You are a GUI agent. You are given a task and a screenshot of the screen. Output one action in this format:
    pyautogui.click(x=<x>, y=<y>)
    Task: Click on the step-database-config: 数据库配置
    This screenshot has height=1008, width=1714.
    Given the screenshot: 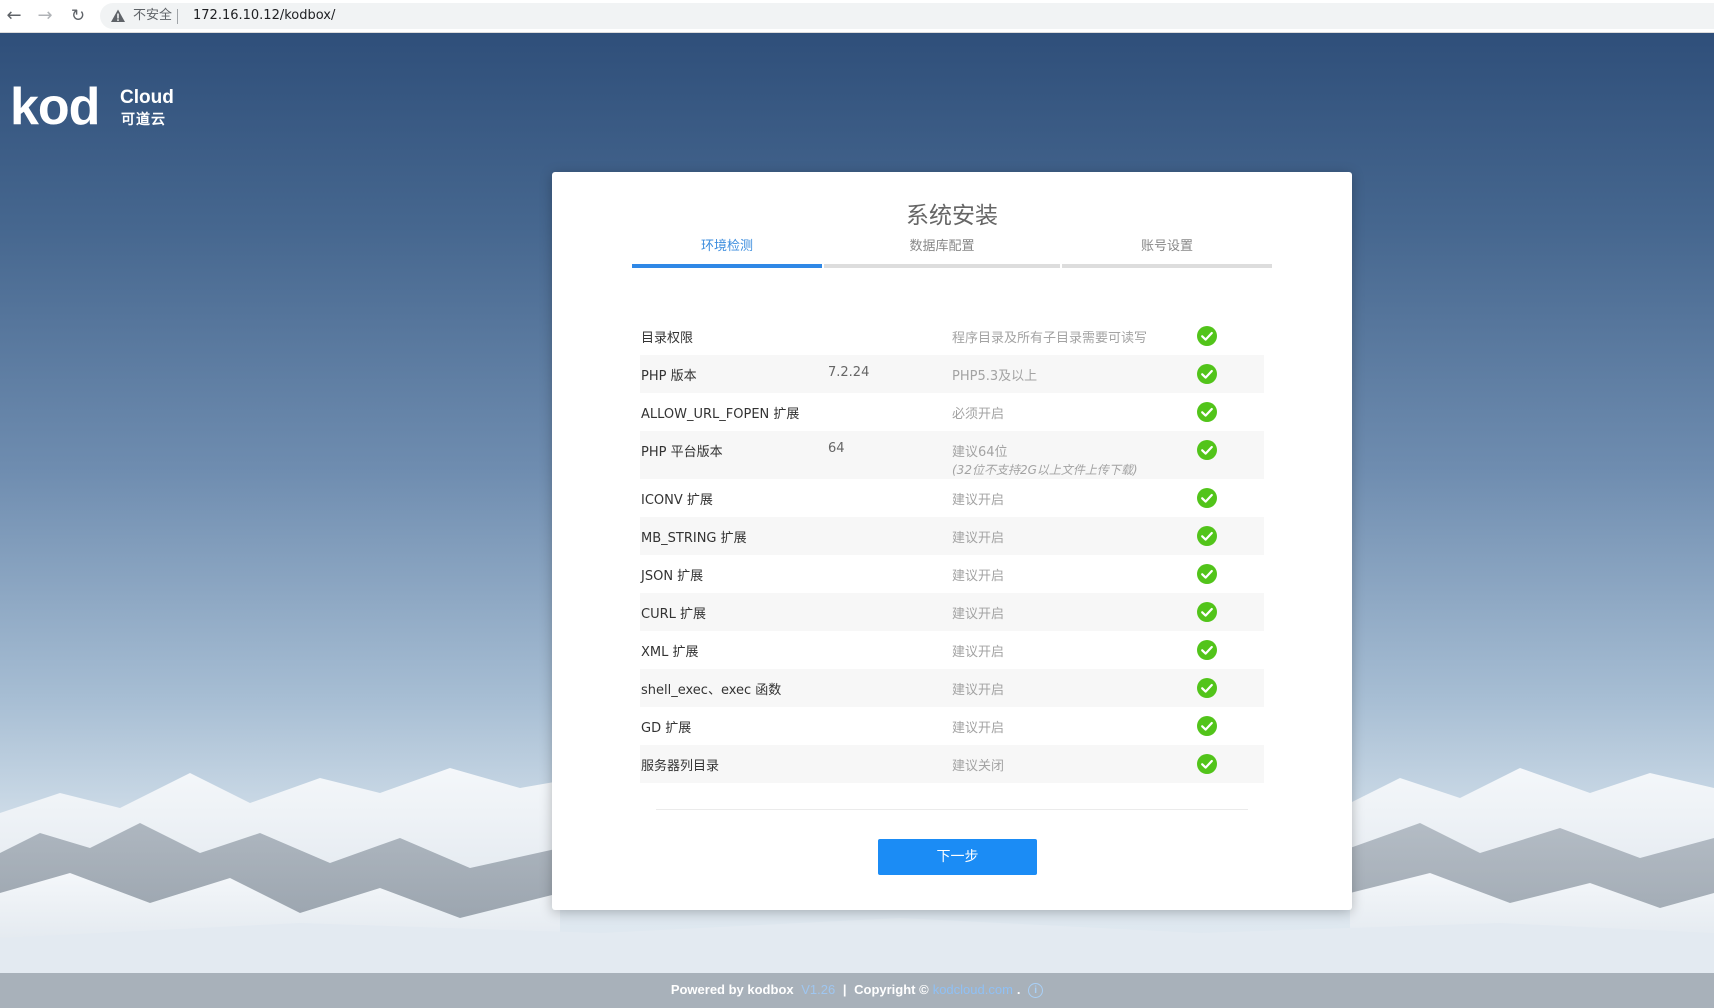 What is the action you would take?
    pyautogui.click(x=942, y=253)
    